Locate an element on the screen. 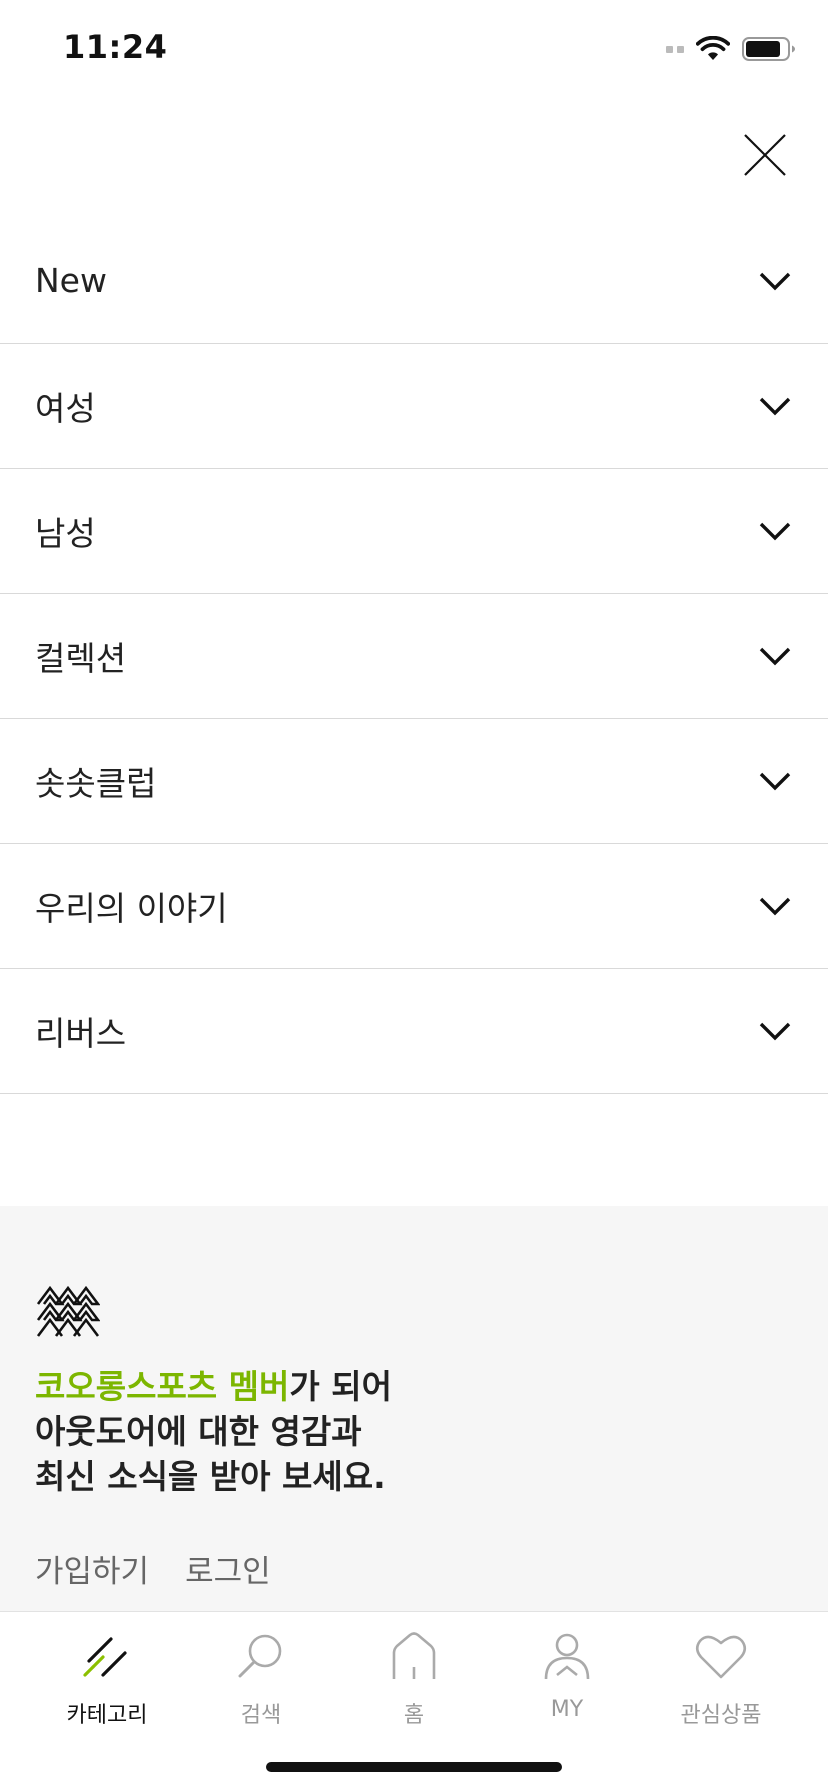 This screenshot has height=1792, width=828. status-bar: 11:24 is located at coordinates (414, 50).